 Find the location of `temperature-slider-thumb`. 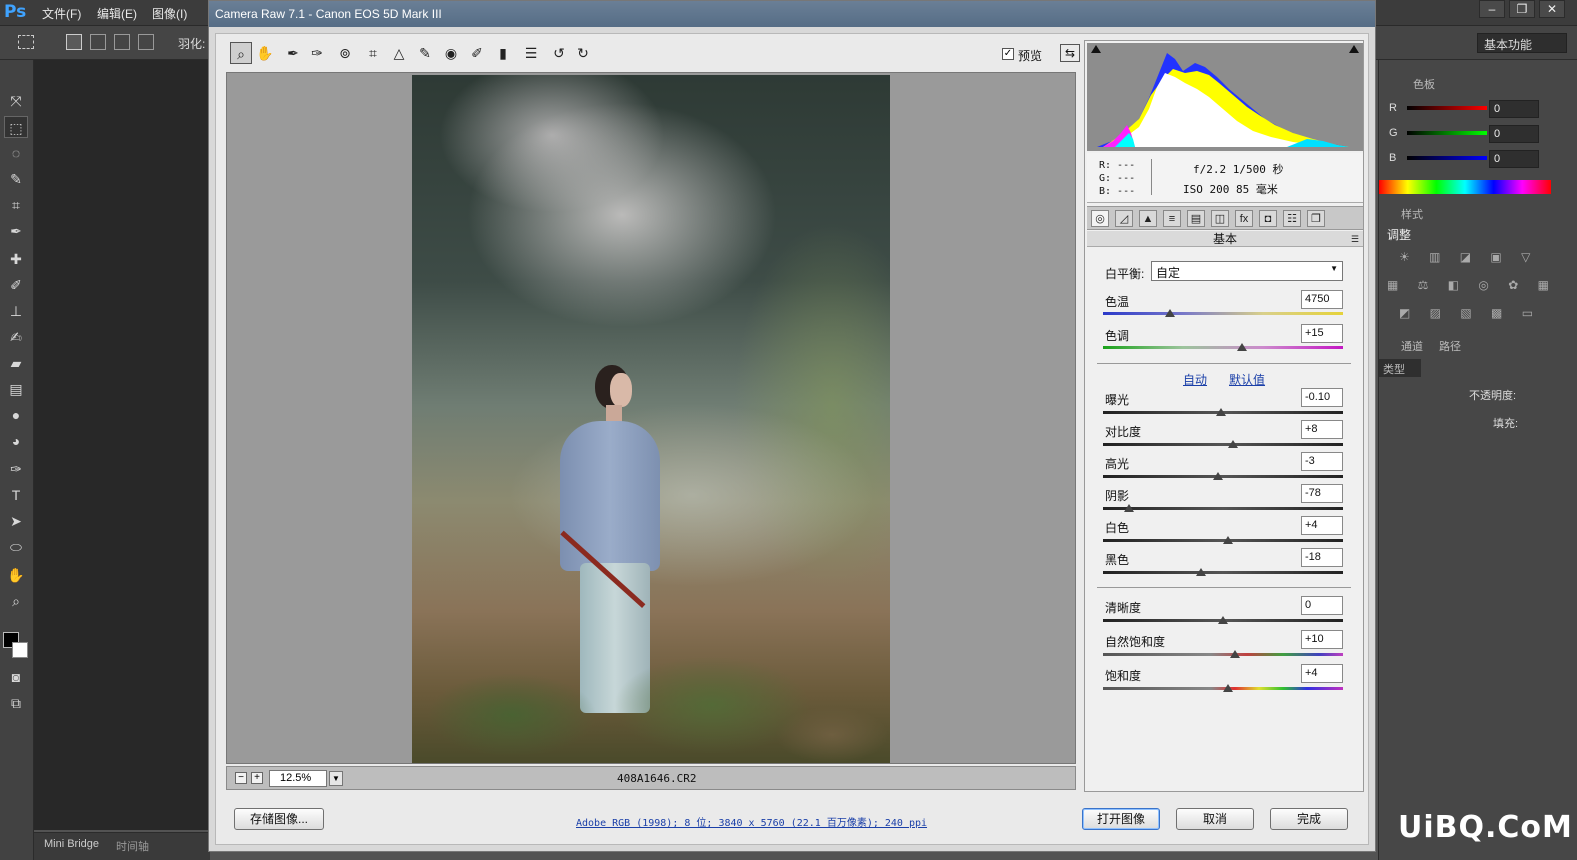

temperature-slider-thumb is located at coordinates (1170, 313).